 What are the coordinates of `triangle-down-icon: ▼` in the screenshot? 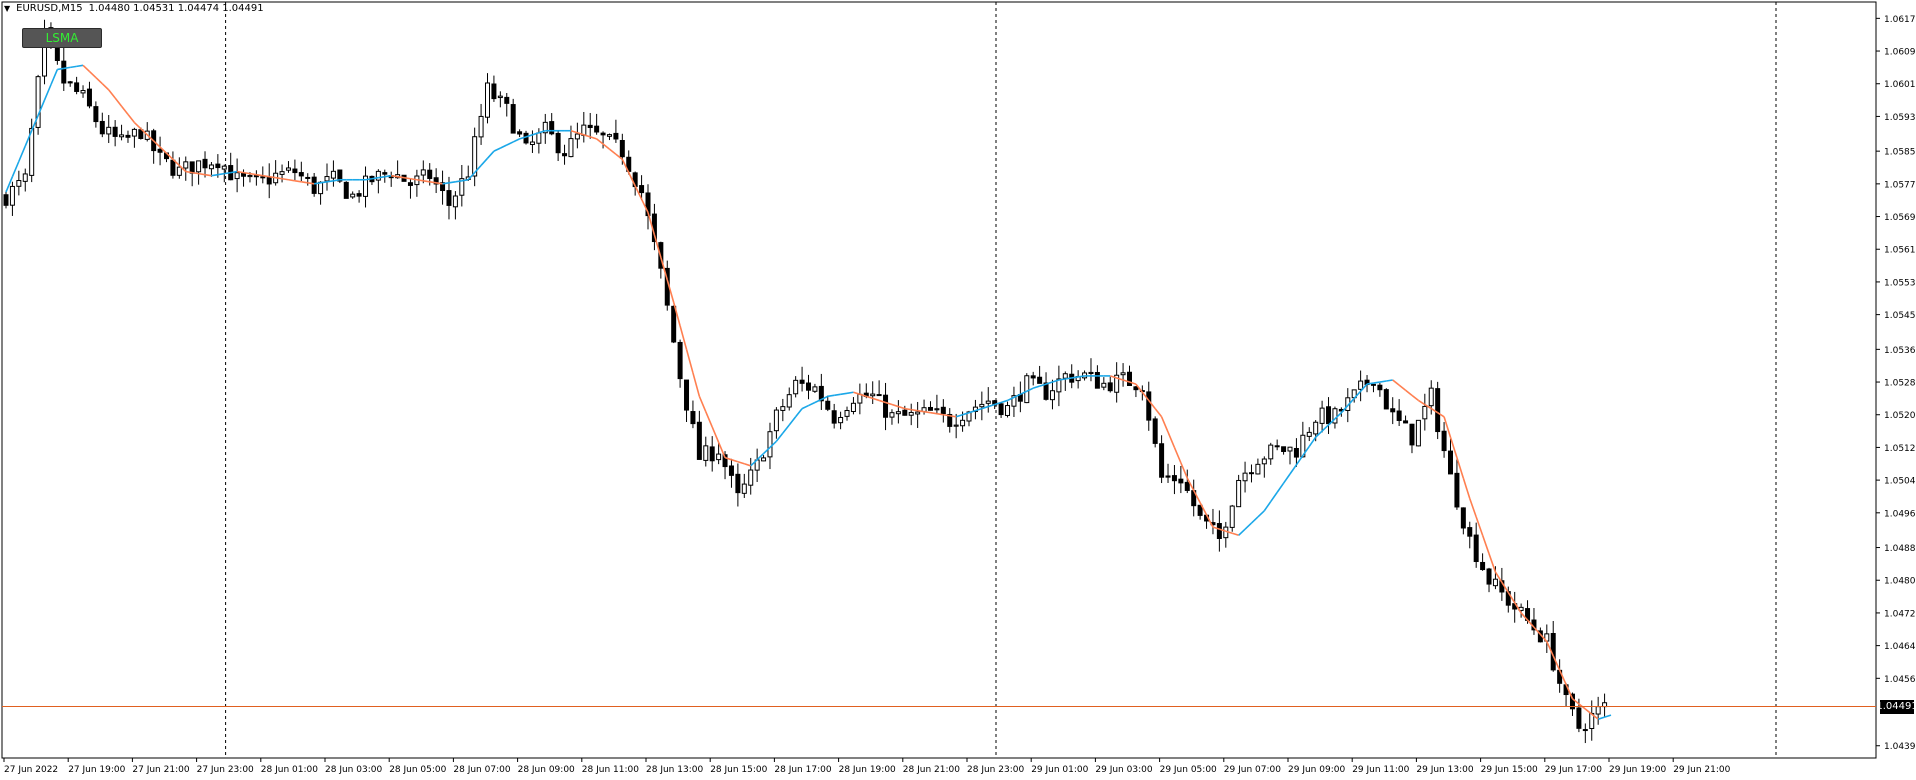 It's located at (7, 8).